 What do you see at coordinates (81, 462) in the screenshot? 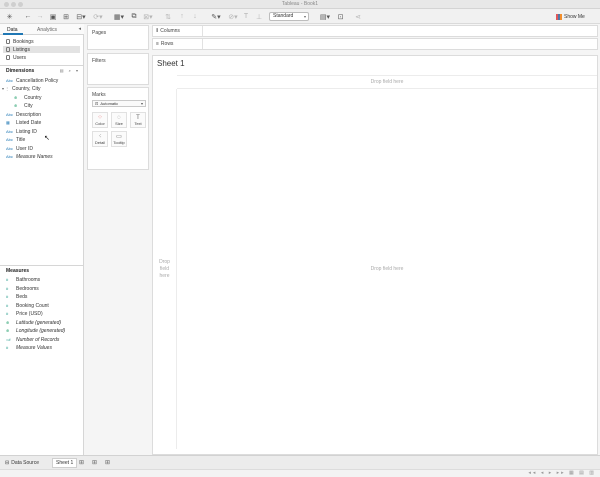
I see `new-worksheet-icon: ⊞` at bounding box center [81, 462].